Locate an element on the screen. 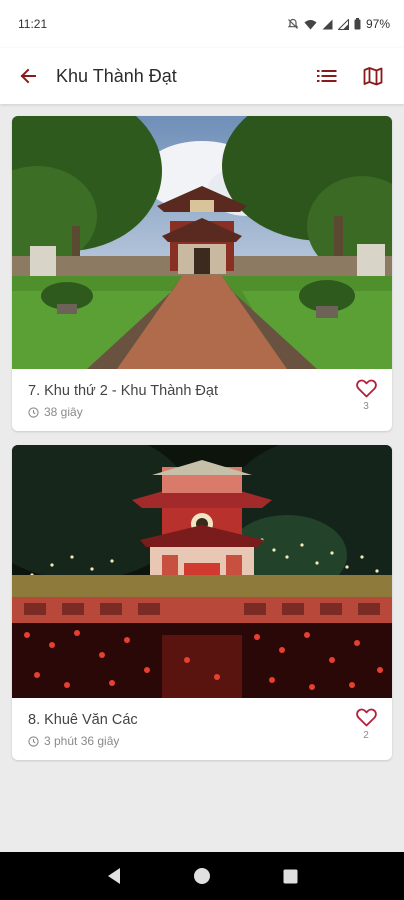 The width and height of the screenshot is (404, 900). back-button is located at coordinates (28, 76).